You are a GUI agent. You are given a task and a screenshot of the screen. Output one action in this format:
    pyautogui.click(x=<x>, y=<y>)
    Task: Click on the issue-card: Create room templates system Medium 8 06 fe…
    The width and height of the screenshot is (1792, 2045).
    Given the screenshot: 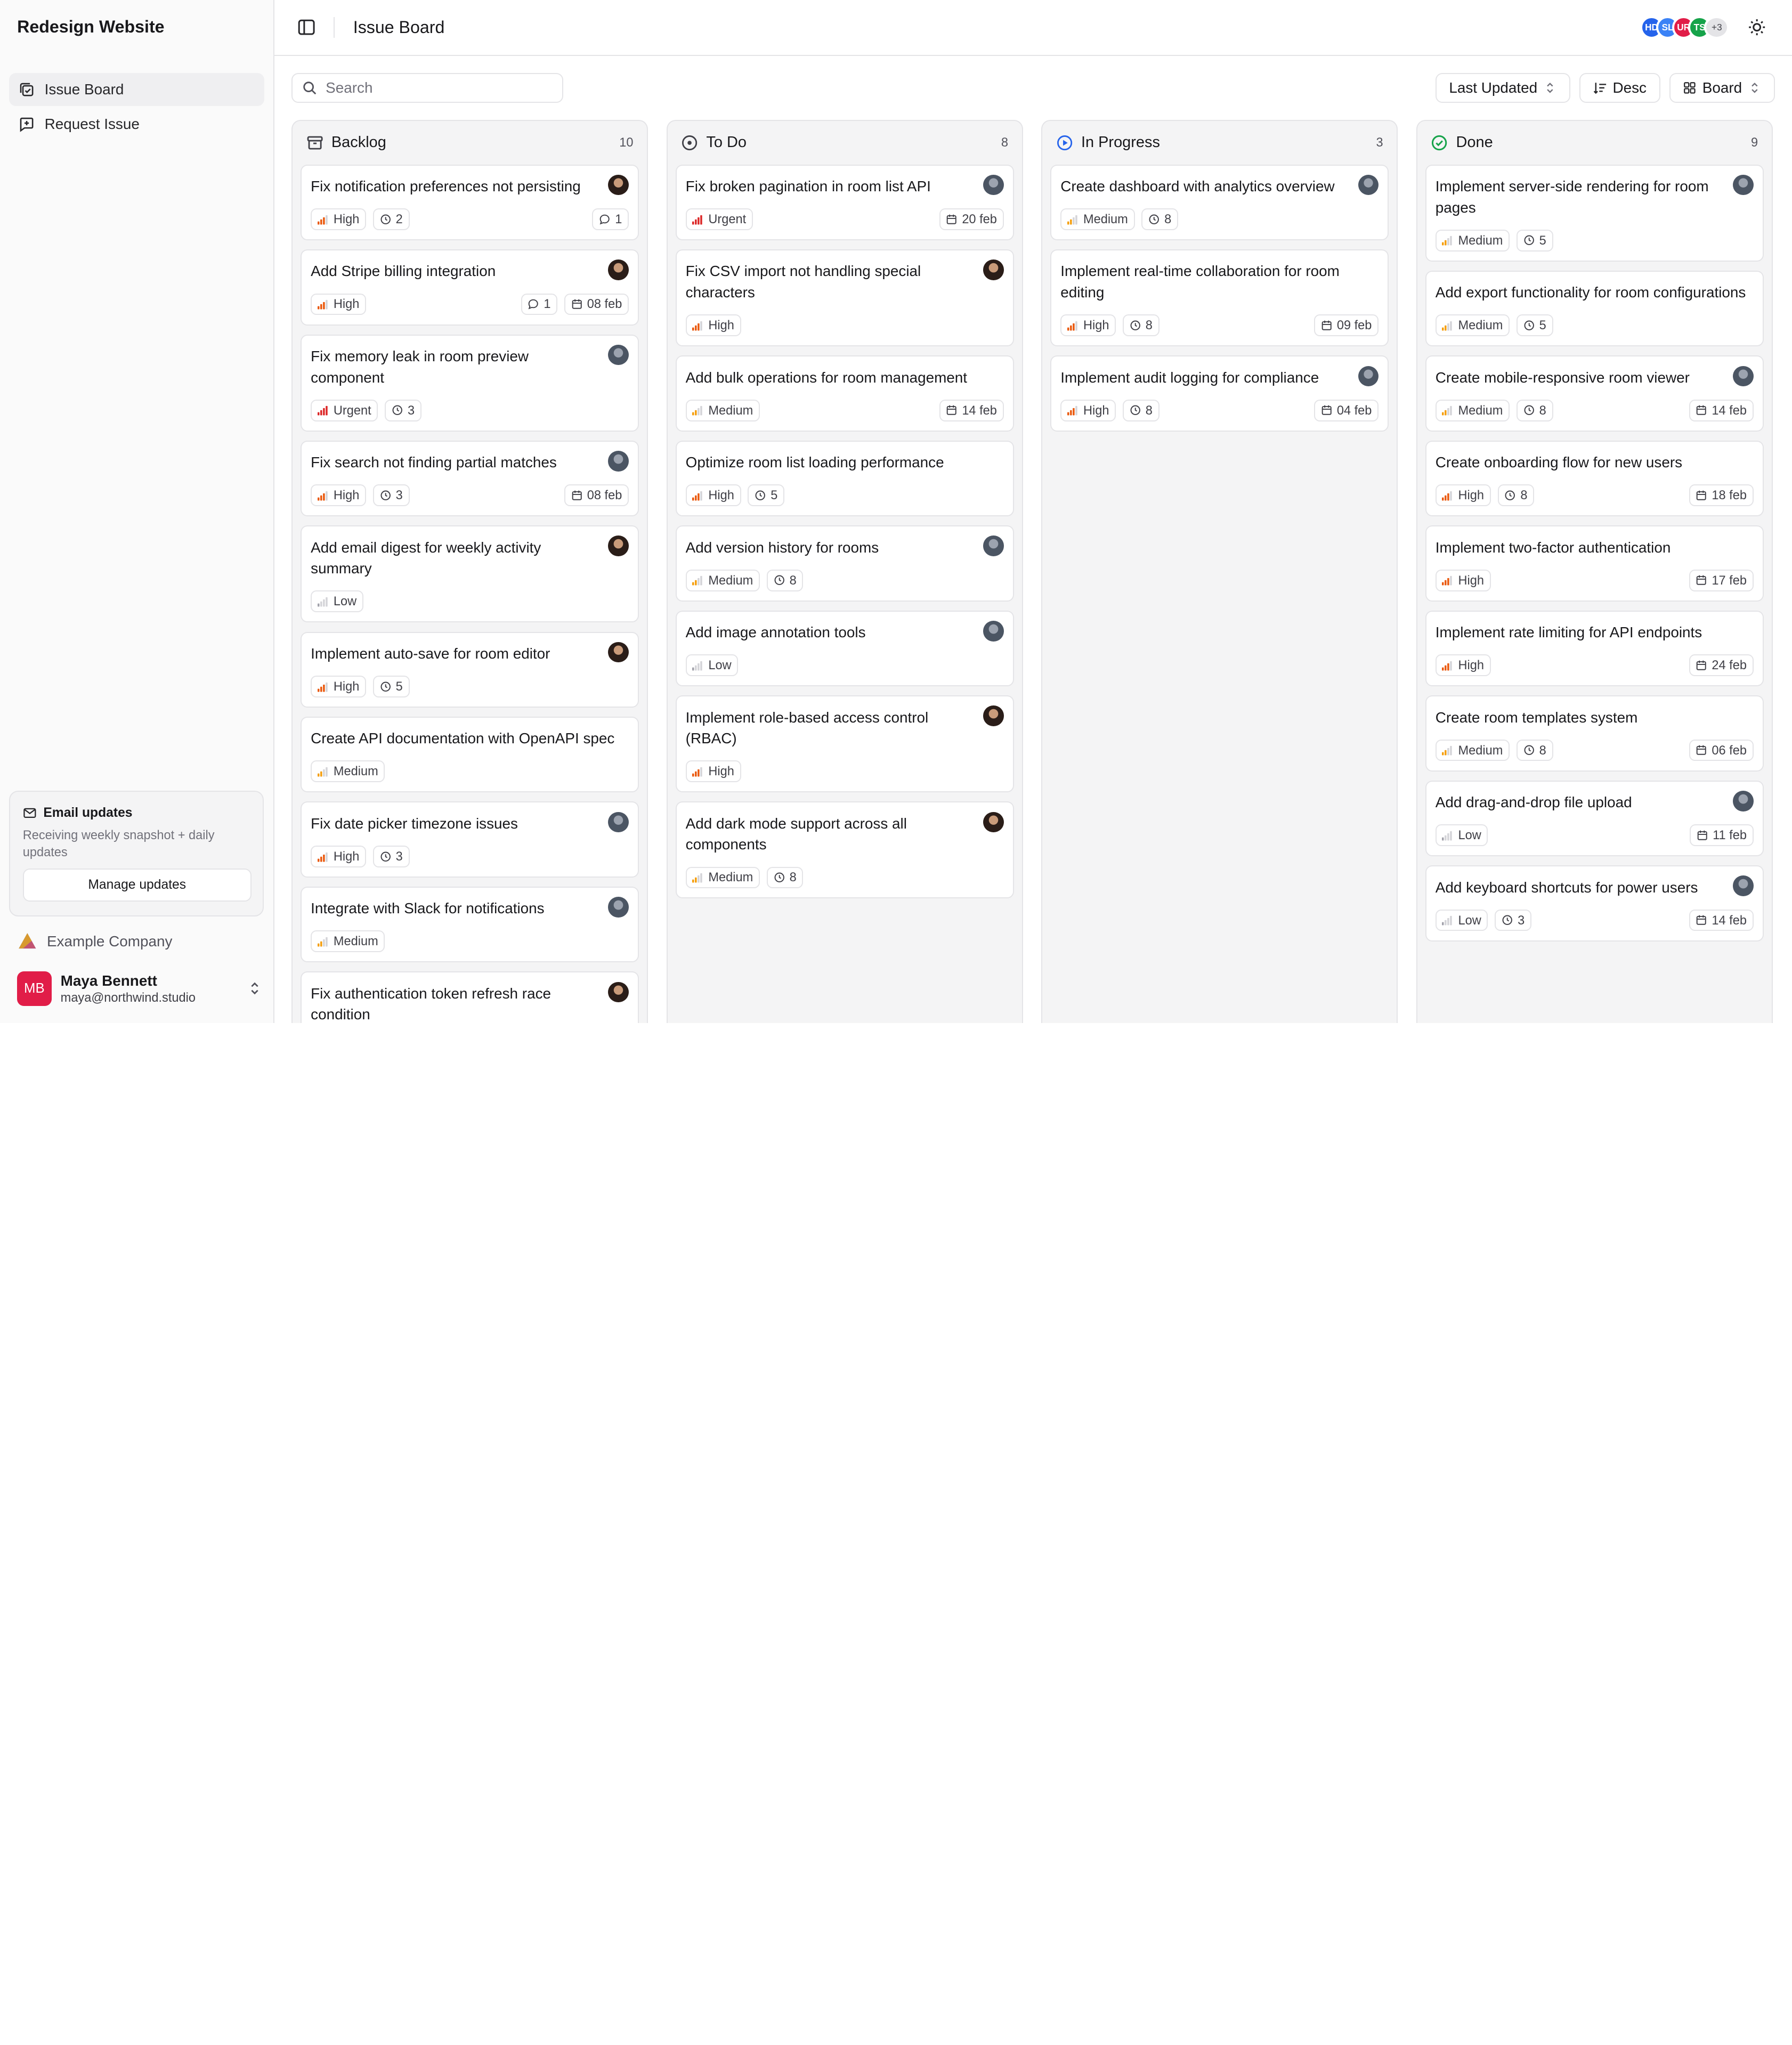 What is the action you would take?
    pyautogui.click(x=1594, y=733)
    